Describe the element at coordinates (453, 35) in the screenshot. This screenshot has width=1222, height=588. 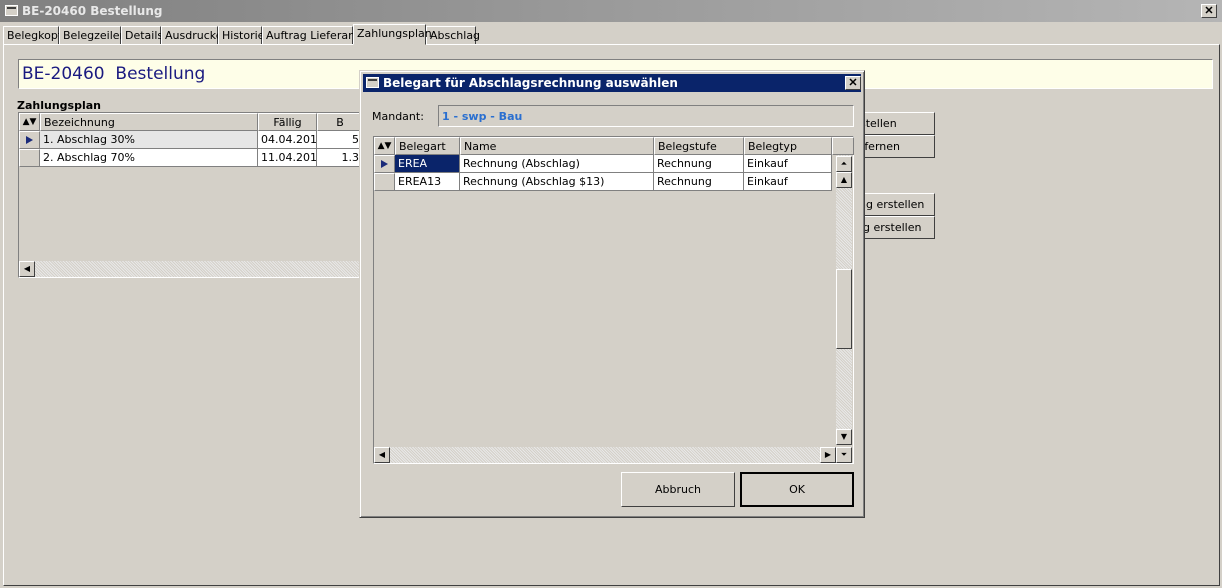
I see `tab-abschlag: Abschlag` at that location.